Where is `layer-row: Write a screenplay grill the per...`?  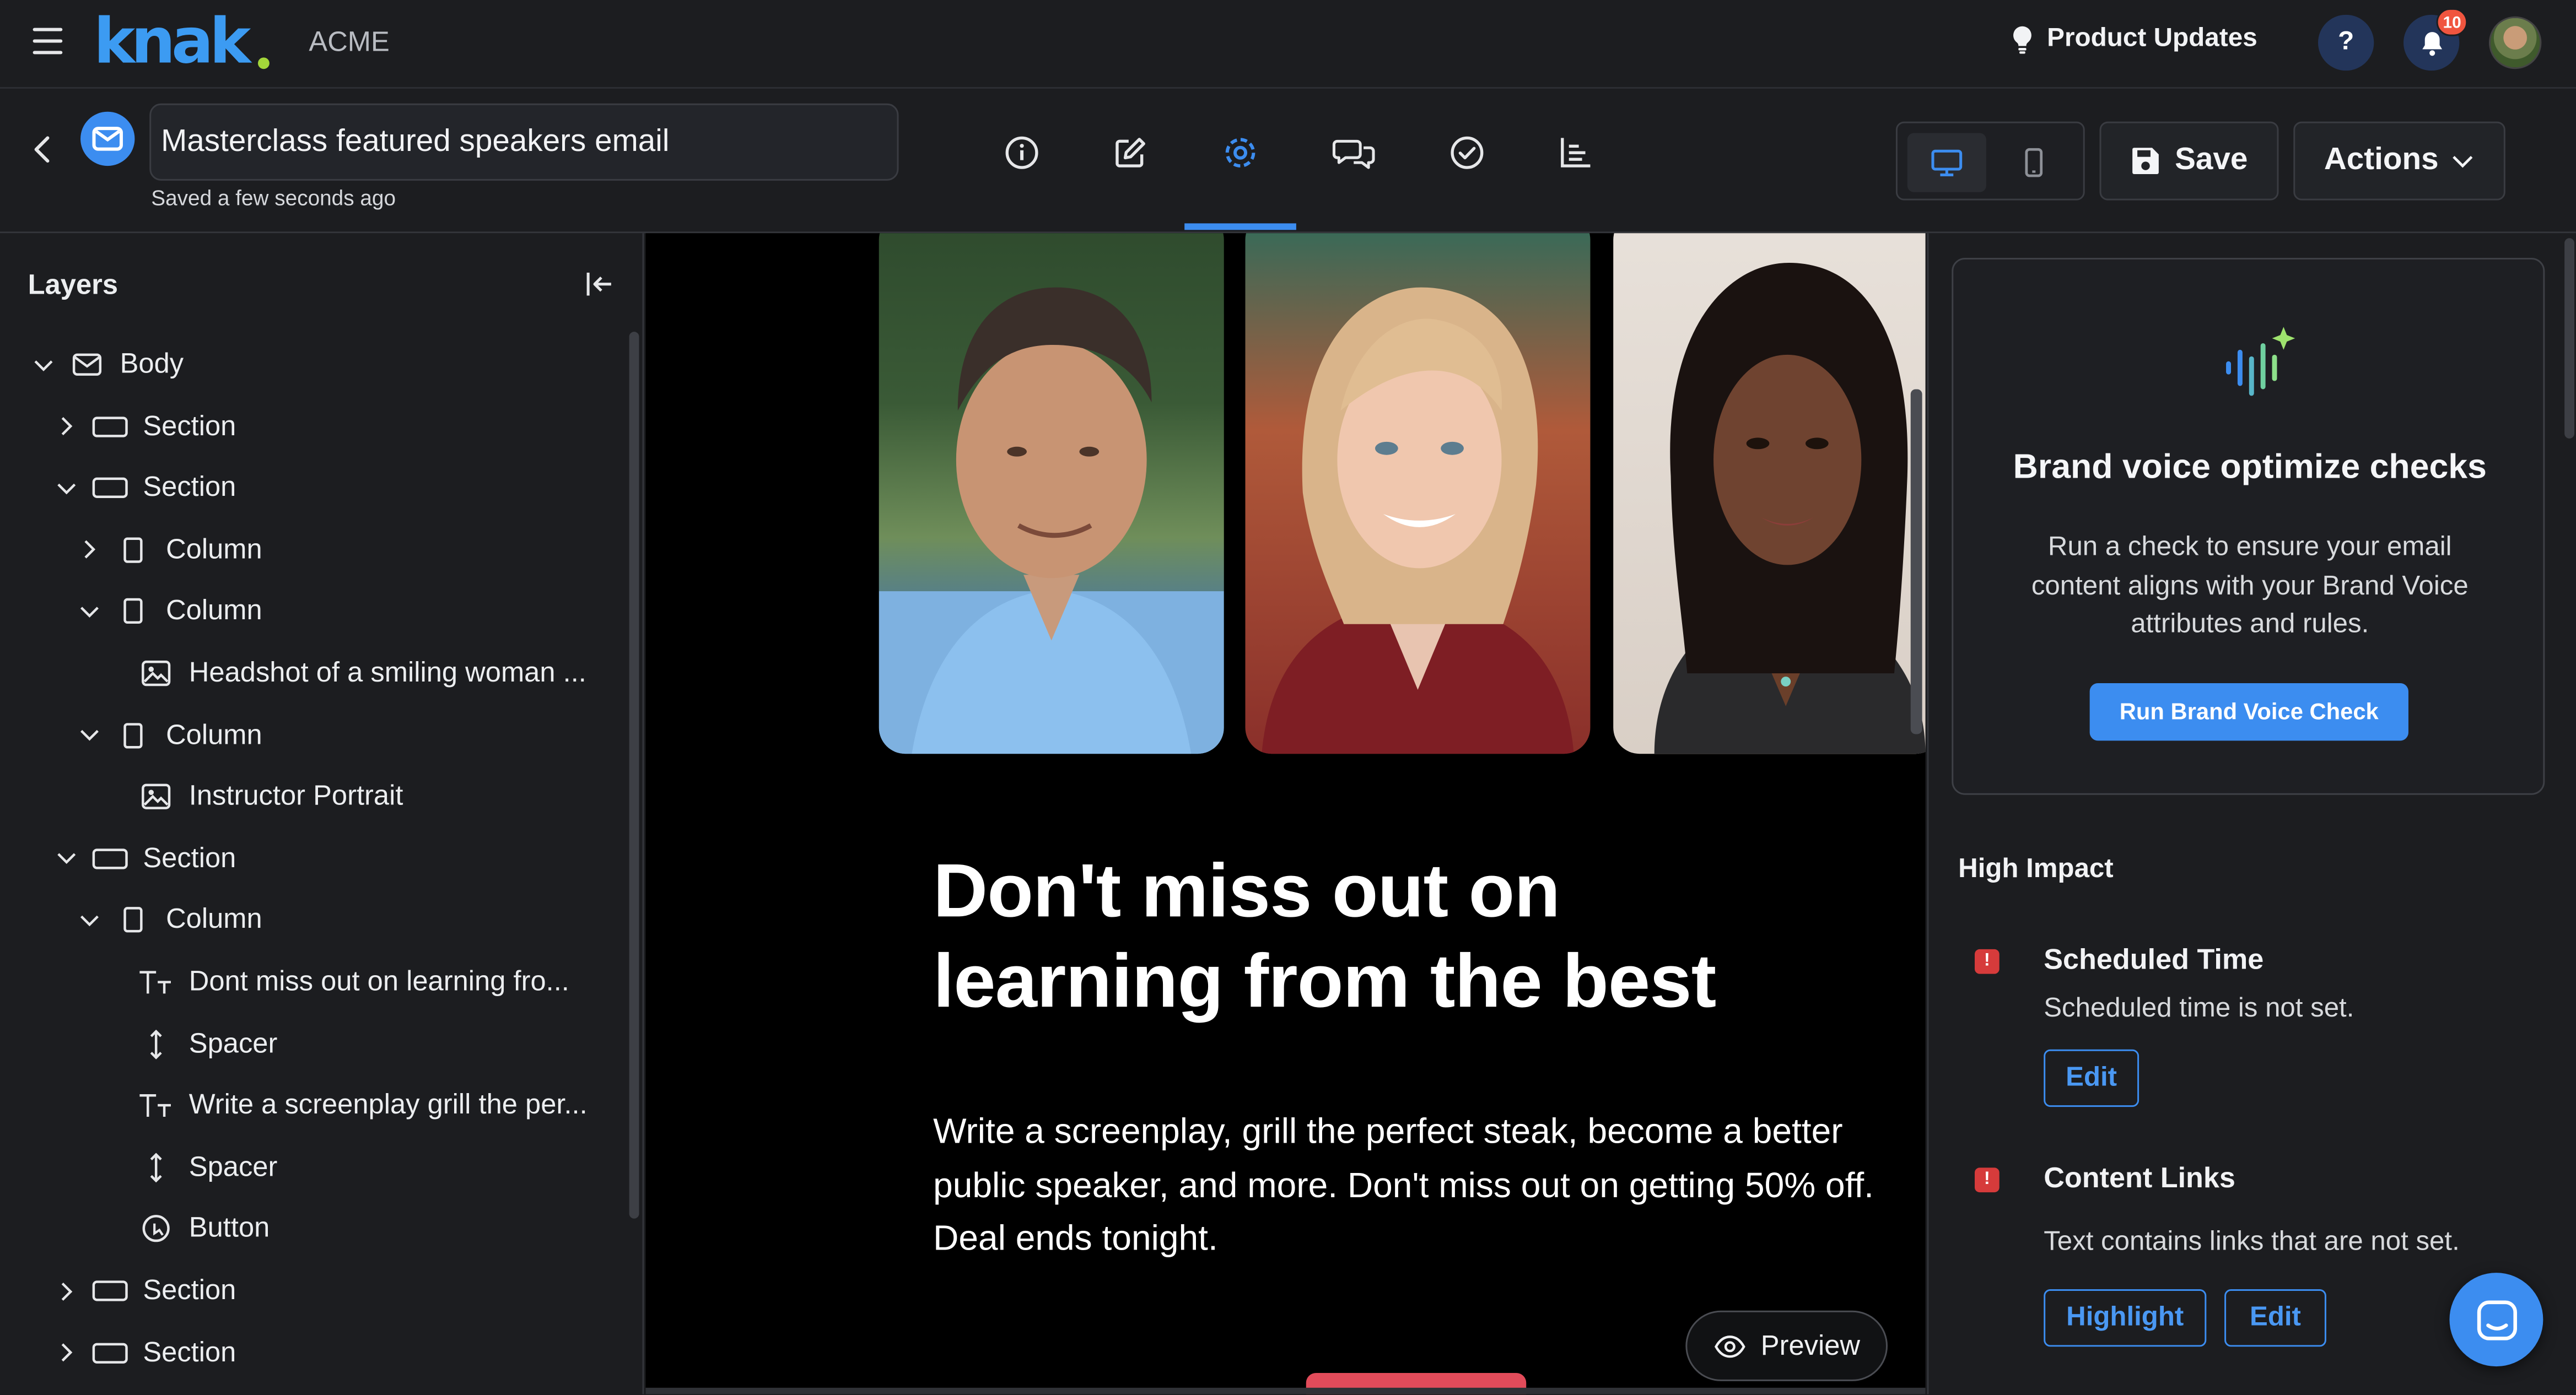
layer-row: Write a screenplay grill the per... is located at coordinates (344, 1105).